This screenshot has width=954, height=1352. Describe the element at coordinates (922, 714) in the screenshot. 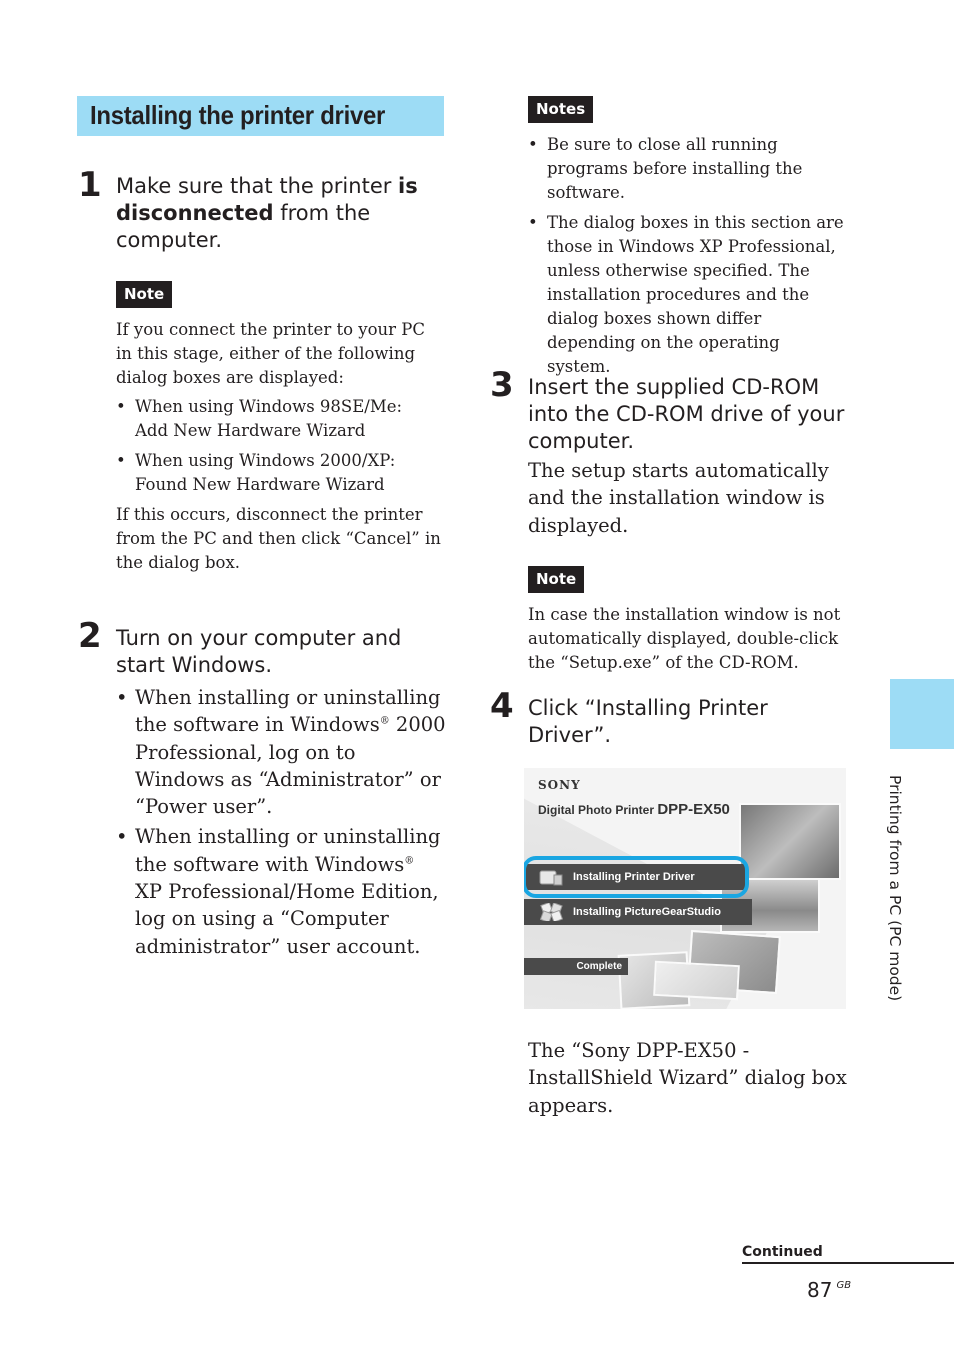

I see `side-tab-marker` at that location.